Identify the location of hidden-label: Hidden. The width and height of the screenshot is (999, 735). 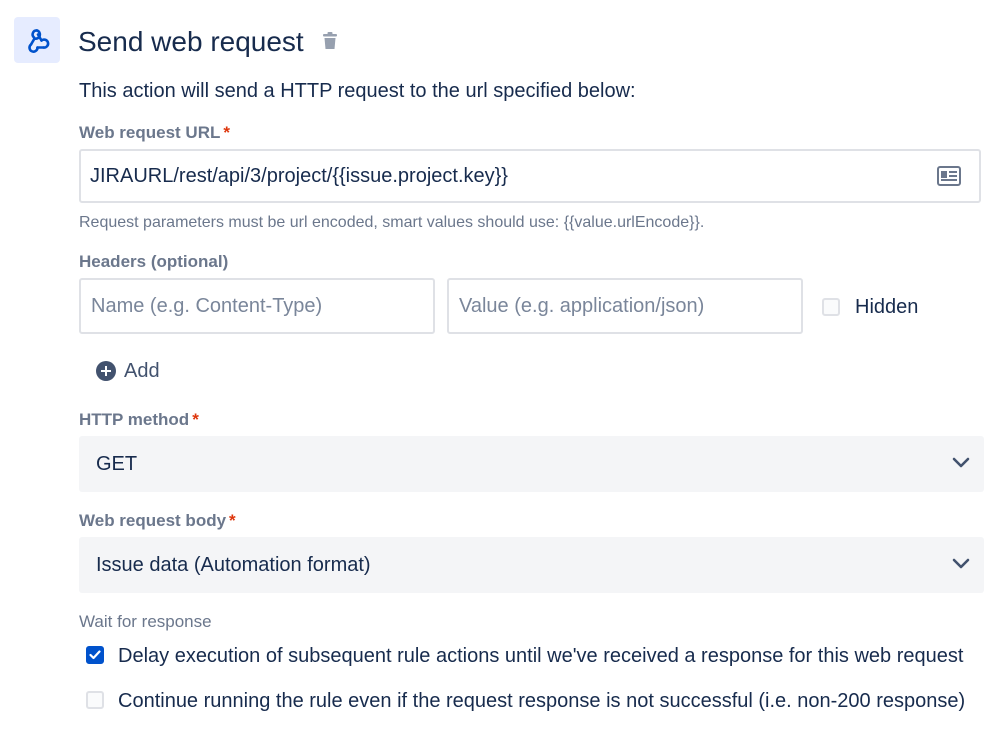
(887, 307).